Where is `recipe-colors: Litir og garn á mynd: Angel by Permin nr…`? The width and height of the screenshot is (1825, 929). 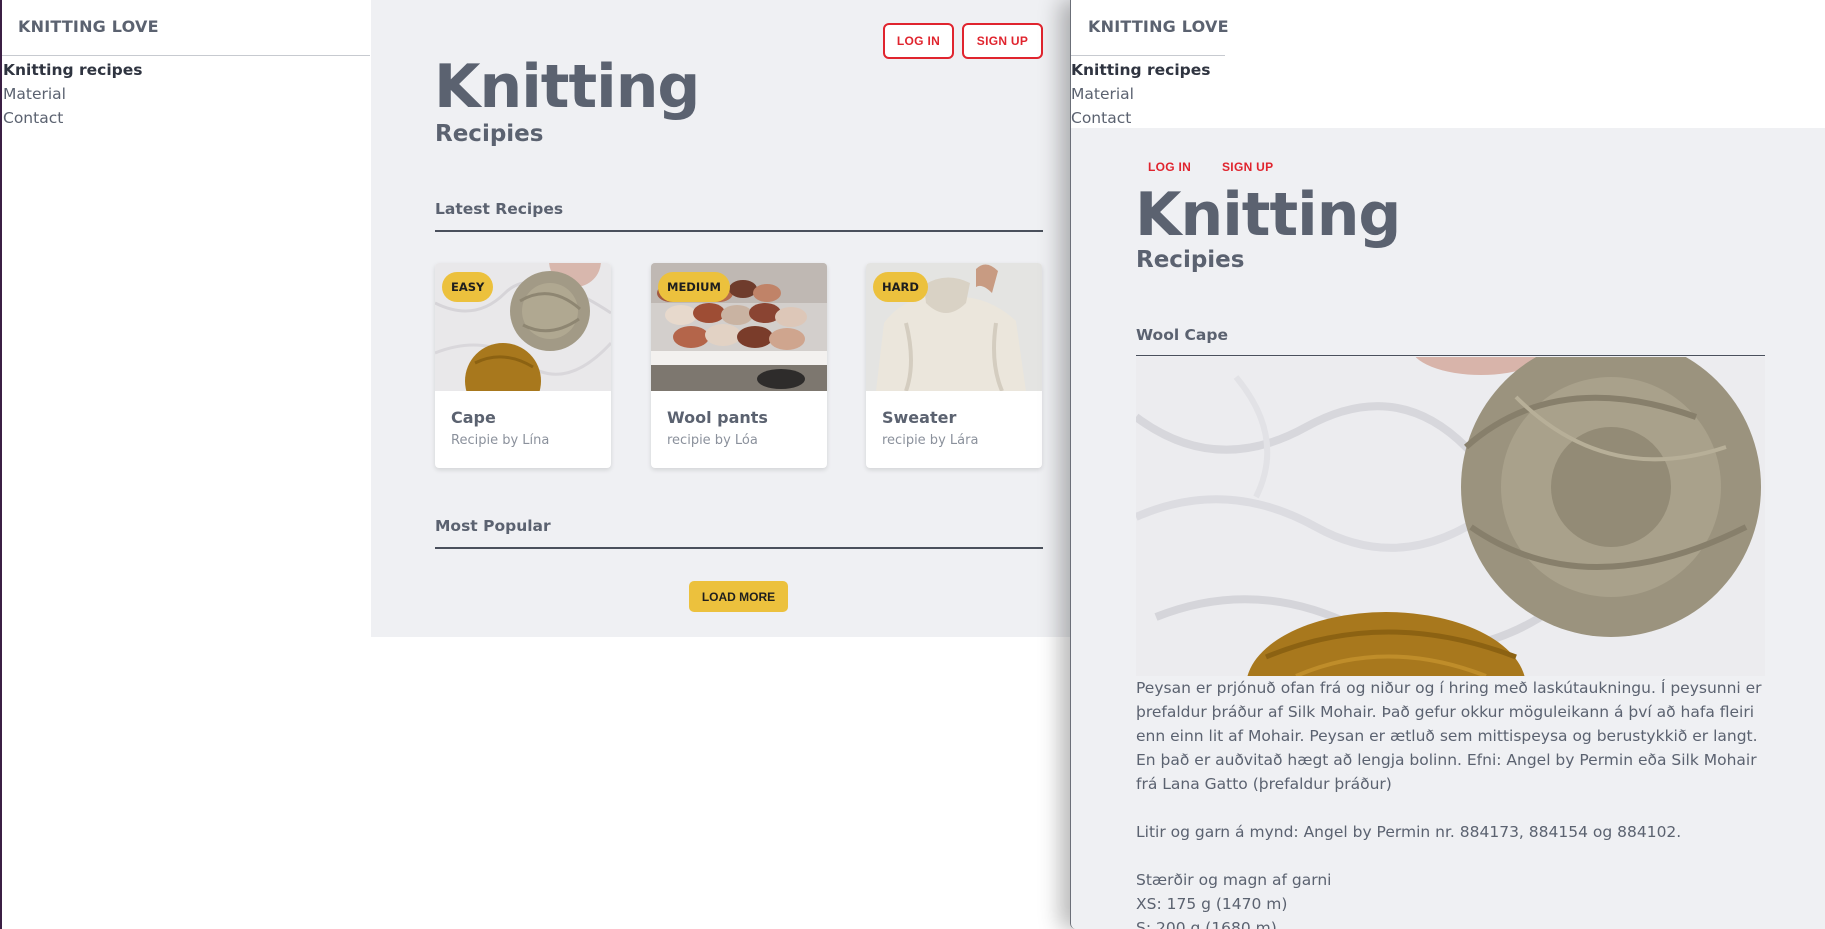
recipe-colors: Litir og garn á mynd: Angel by Permin nr… is located at coordinates (1409, 832).